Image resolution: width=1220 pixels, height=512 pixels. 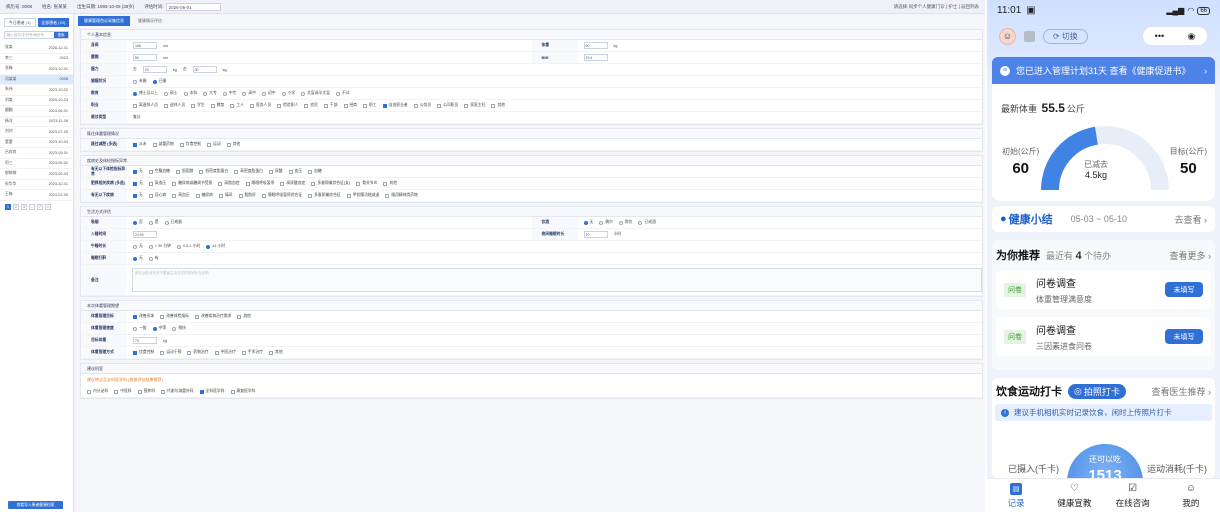 I want to click on radio-option: 未婚, so click(x=140, y=81).